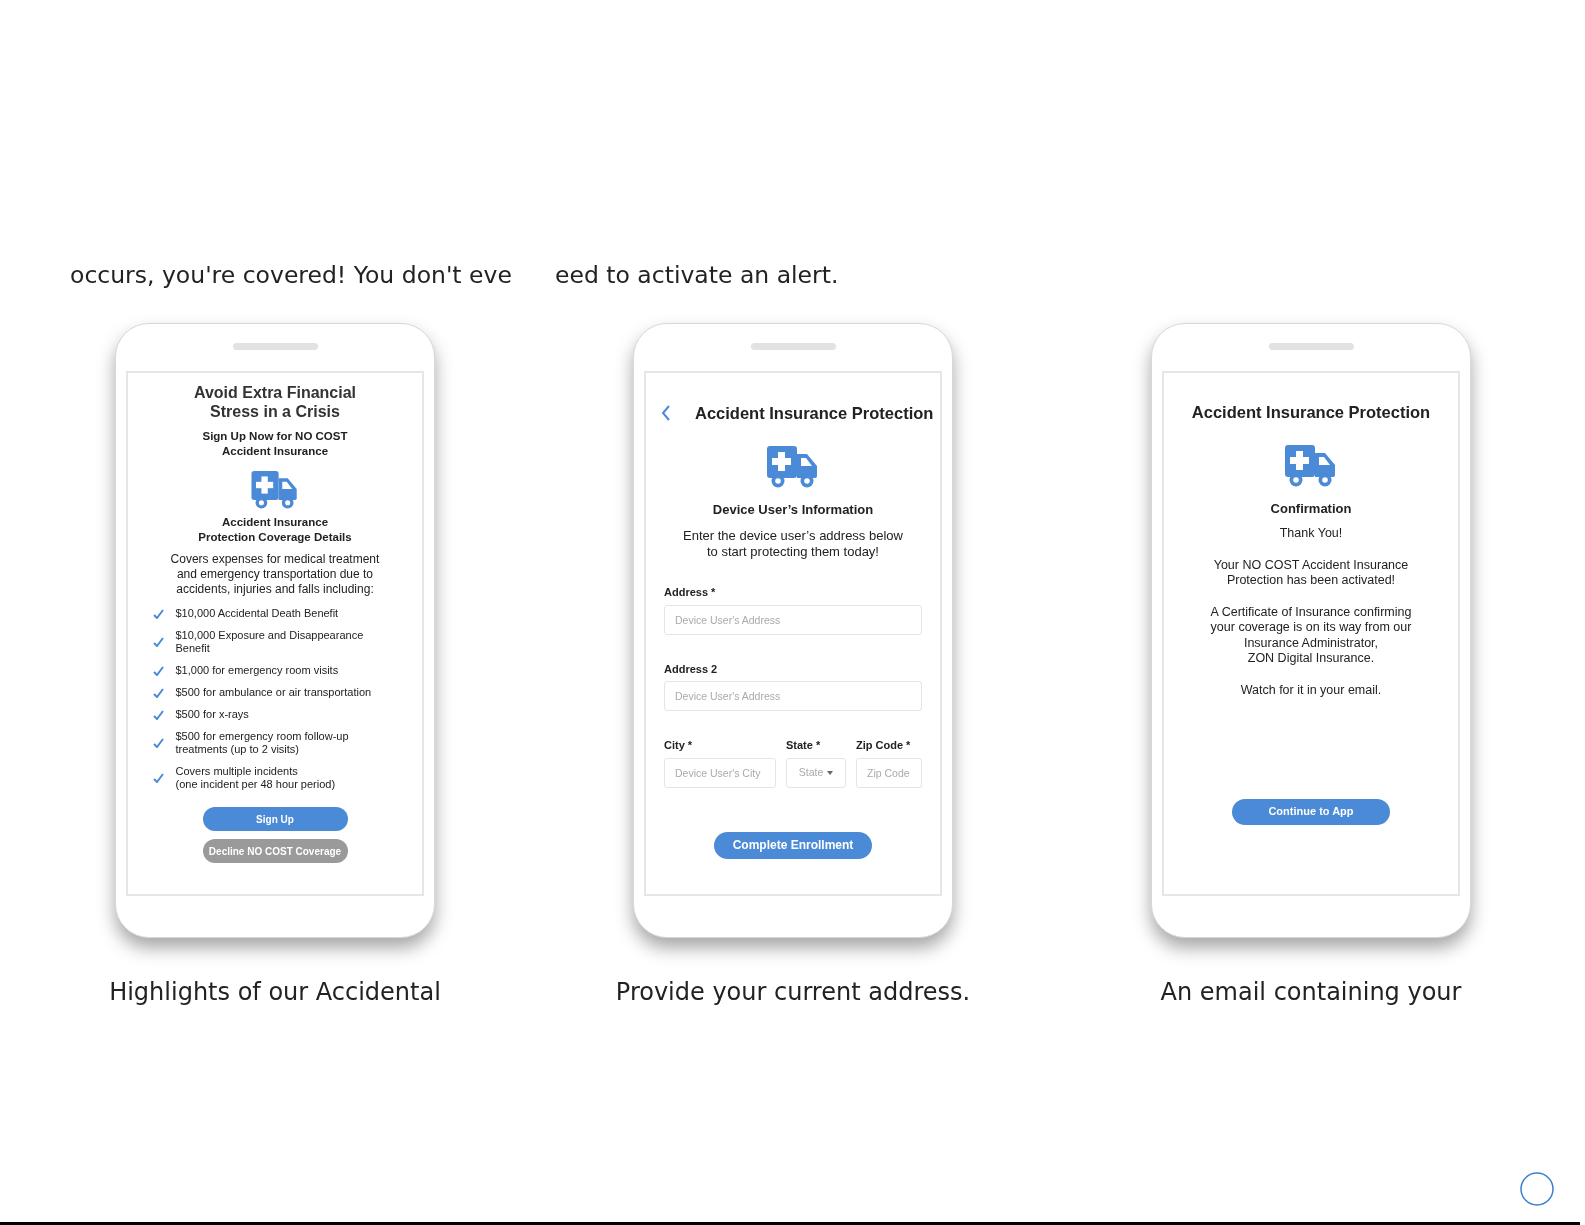 The width and height of the screenshot is (1585, 1225). I want to click on message-text: Thank You!, so click(1311, 534).